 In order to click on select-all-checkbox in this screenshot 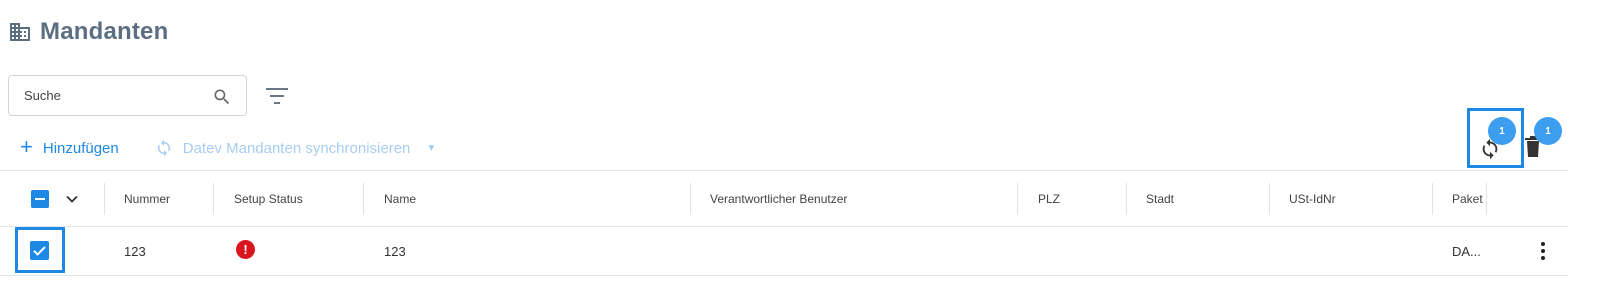, I will do `click(40, 199)`.